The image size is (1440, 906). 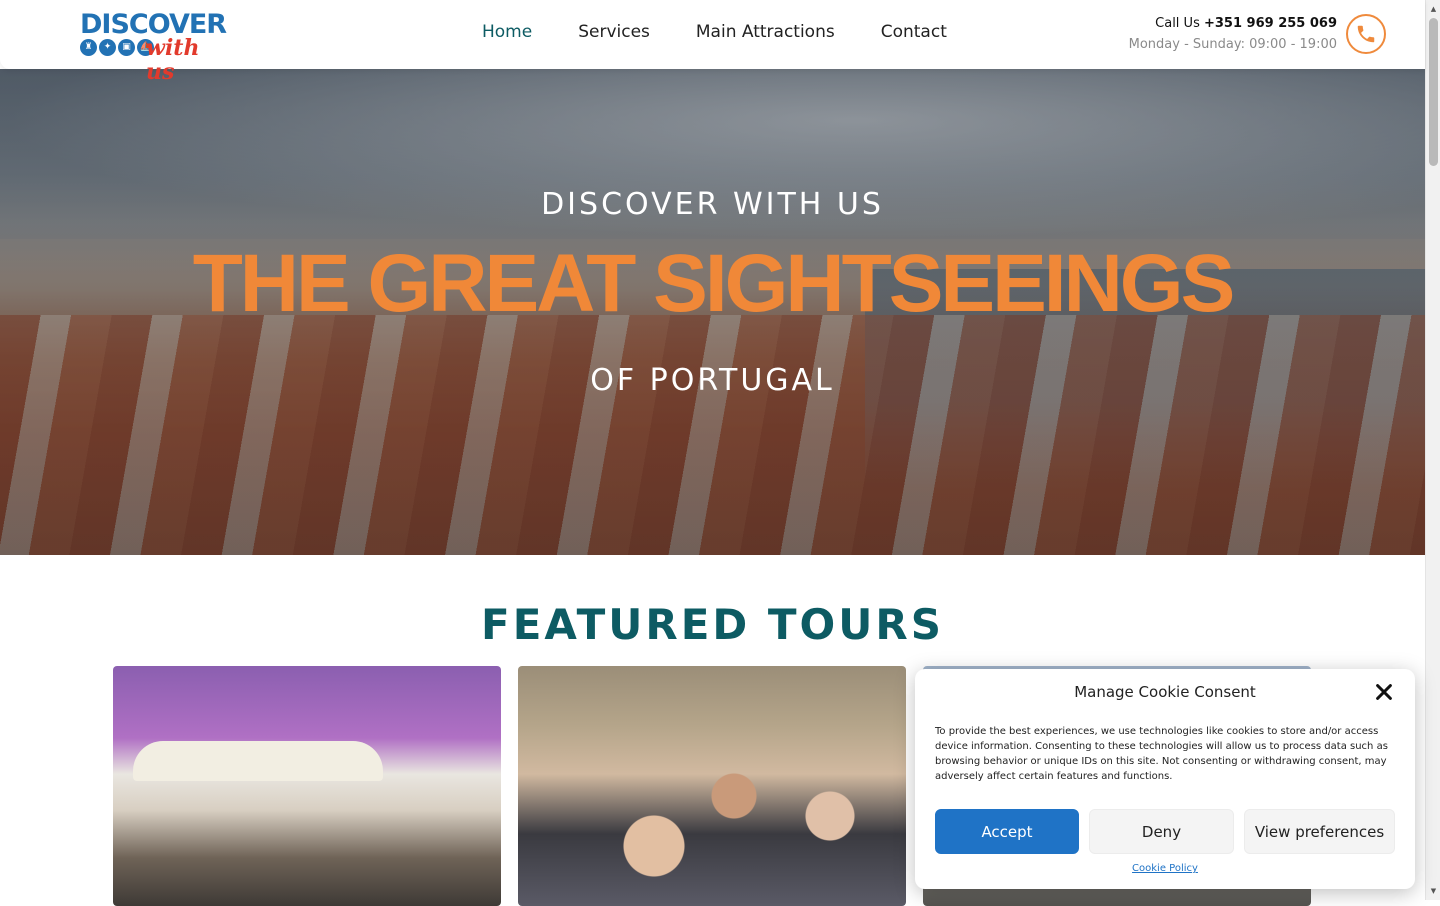 What do you see at coordinates (1319, 831) in the screenshot?
I see `view-preferences-button: View preferences` at bounding box center [1319, 831].